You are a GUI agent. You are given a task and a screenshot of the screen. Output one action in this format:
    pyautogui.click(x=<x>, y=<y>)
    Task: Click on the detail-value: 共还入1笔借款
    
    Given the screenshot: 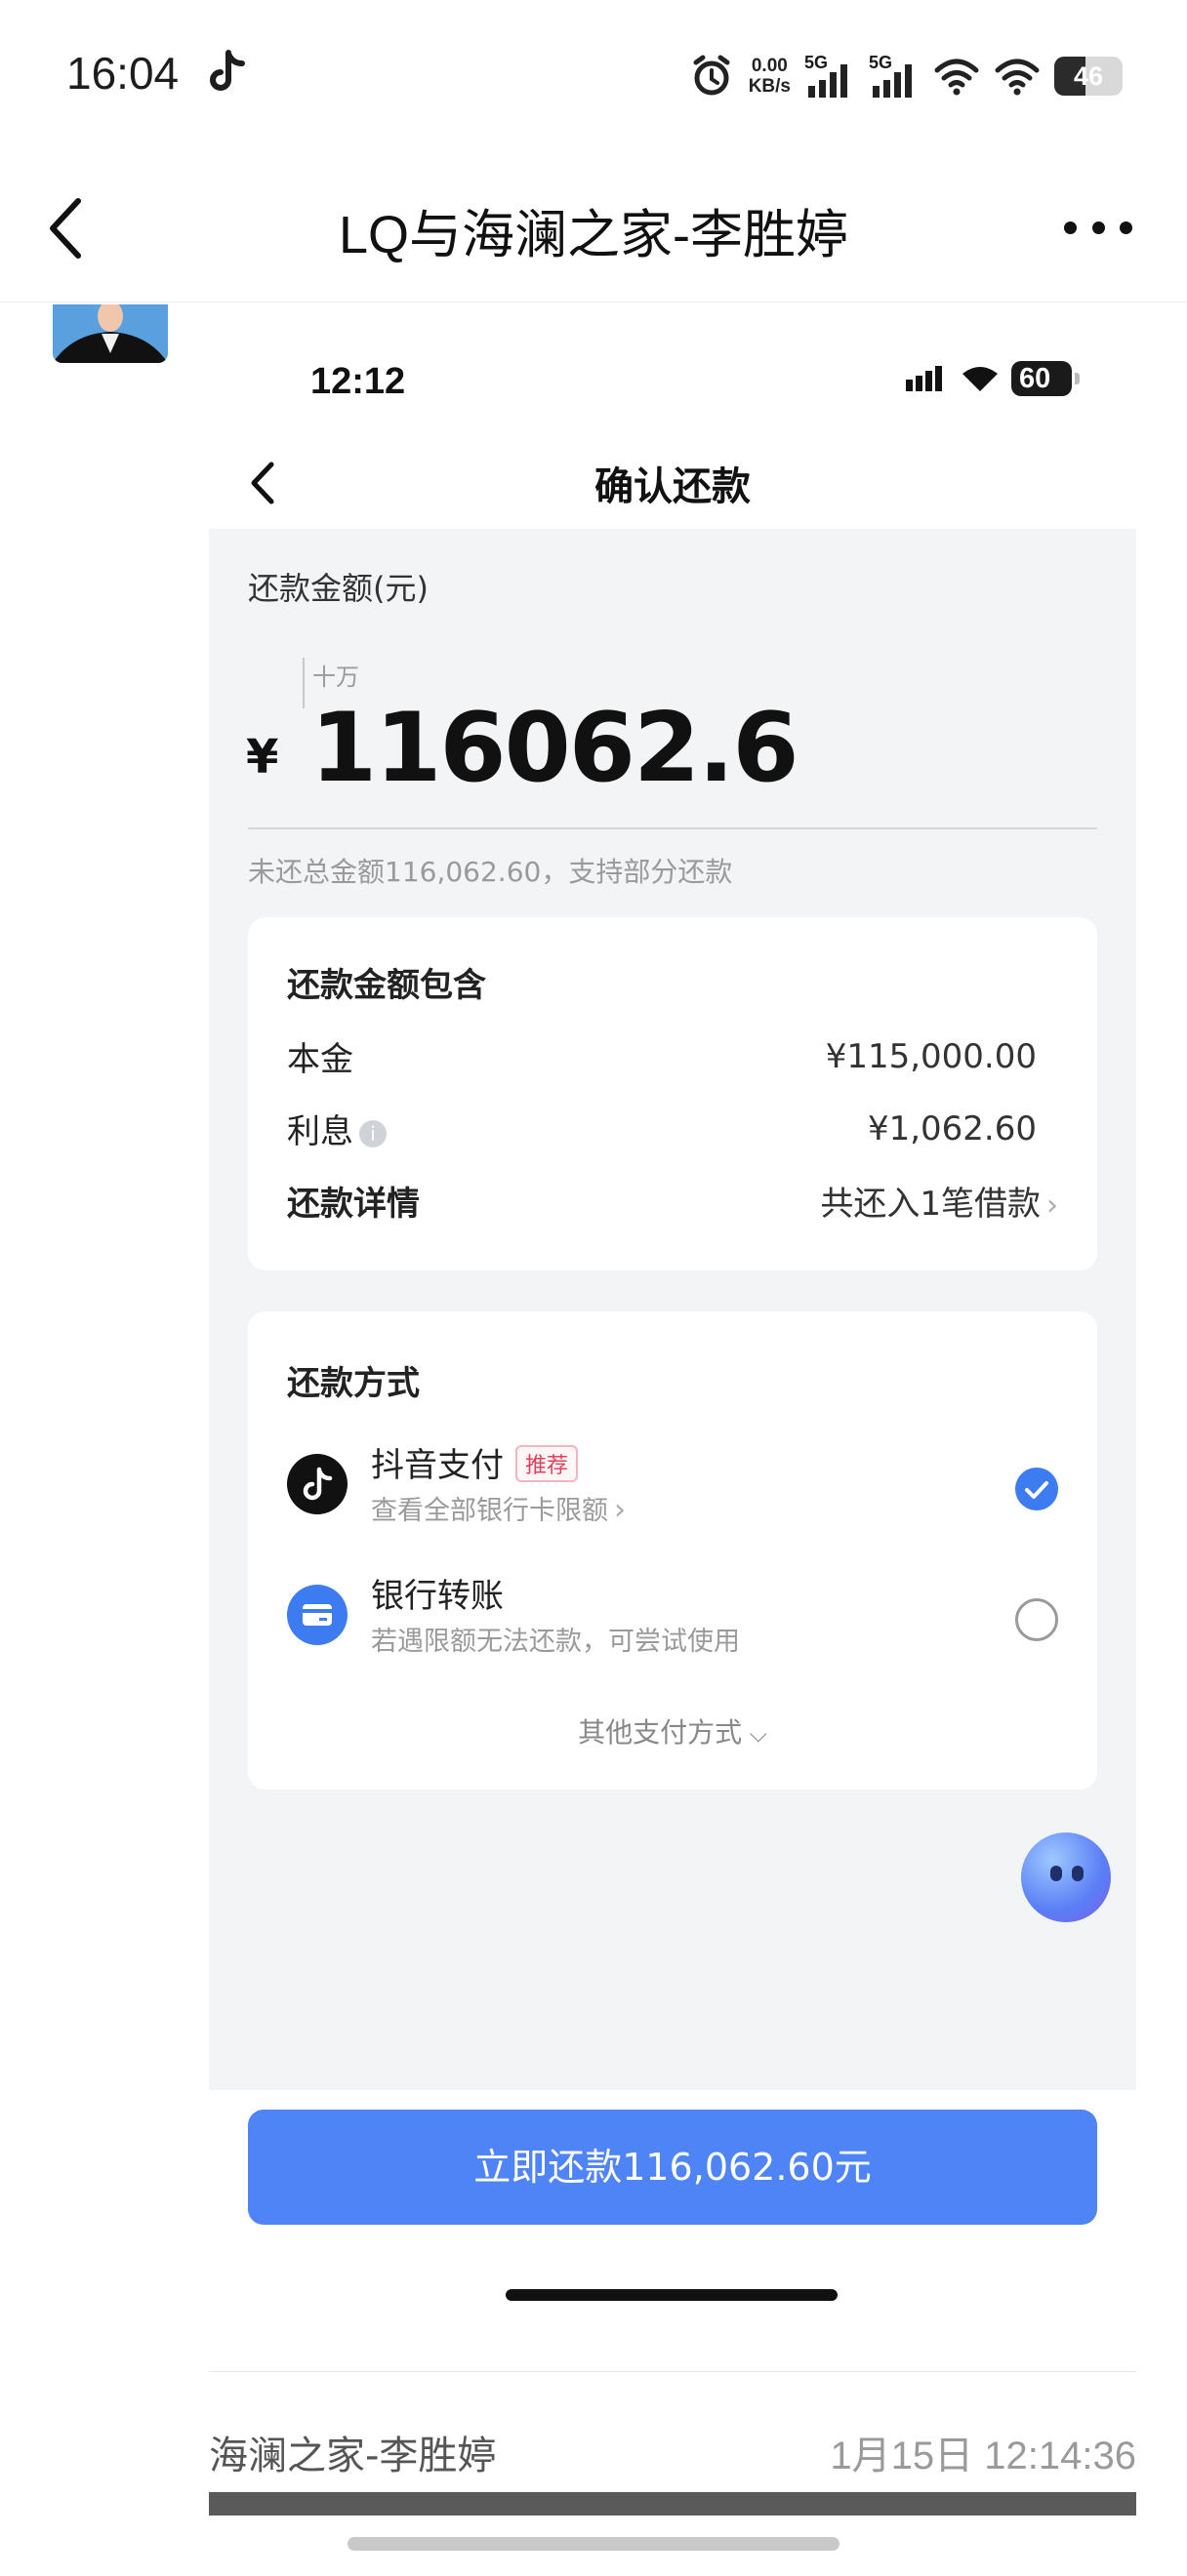 What is the action you would take?
    pyautogui.click(x=930, y=1204)
    